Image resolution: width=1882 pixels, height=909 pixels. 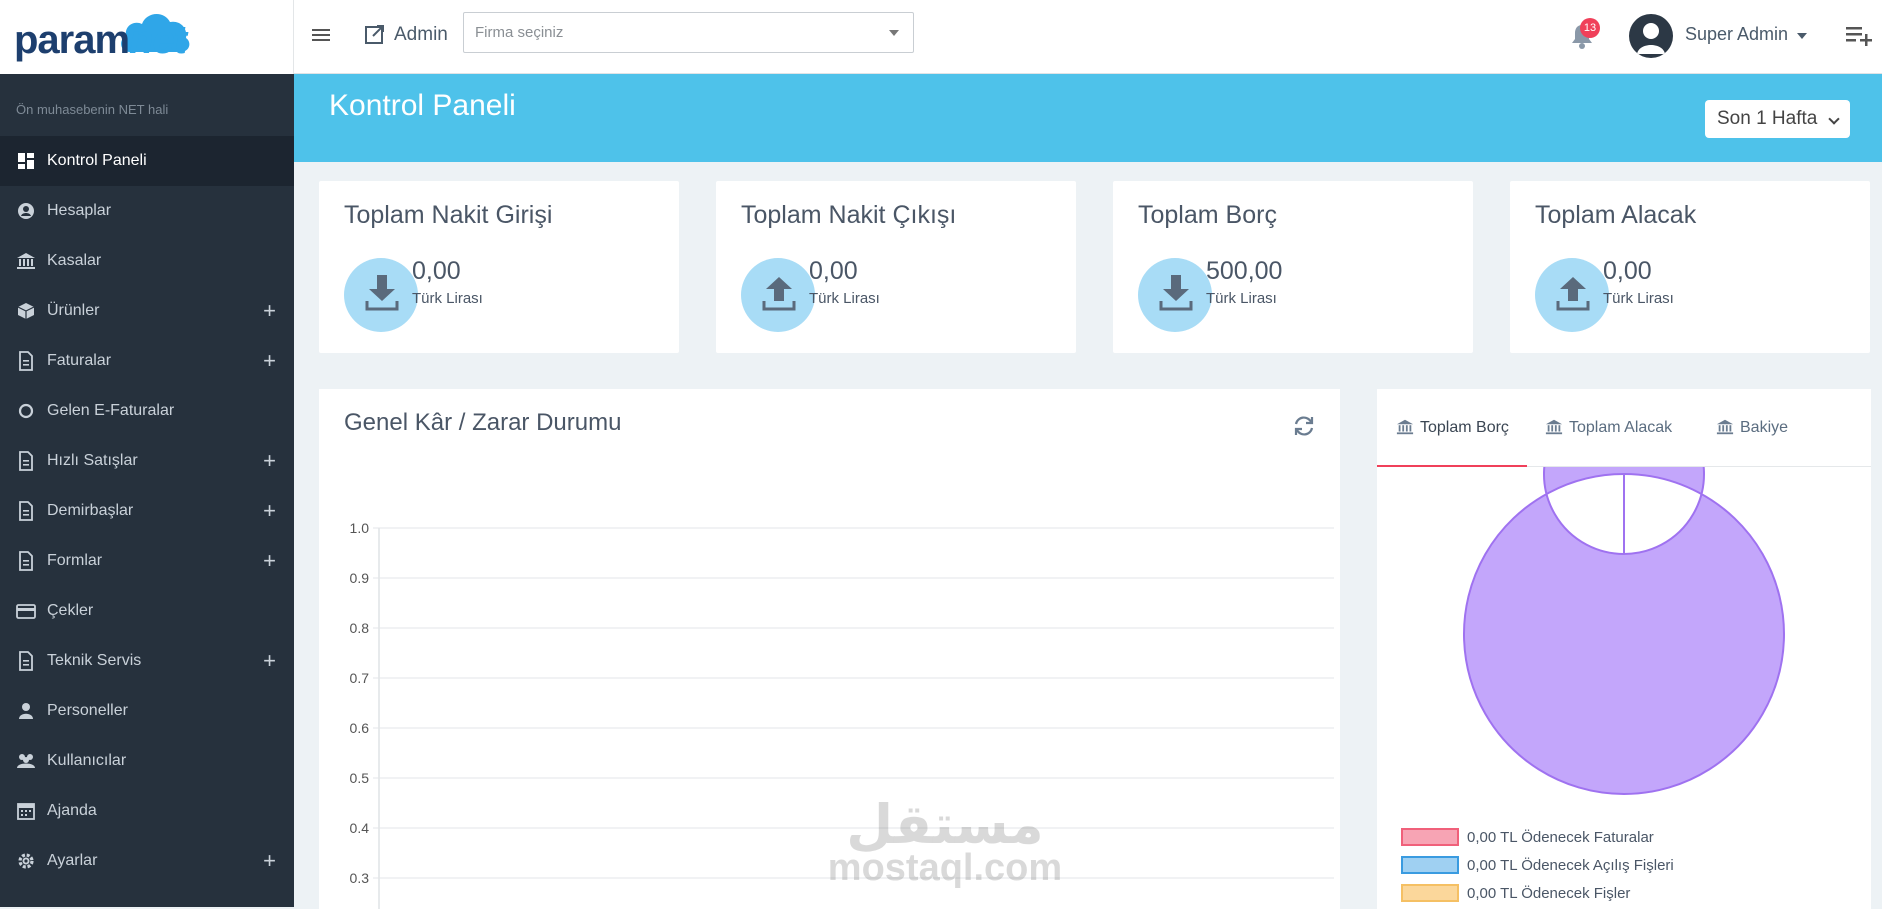 What do you see at coordinates (1736, 34) in the screenshot?
I see `user-name: Super Admin` at bounding box center [1736, 34].